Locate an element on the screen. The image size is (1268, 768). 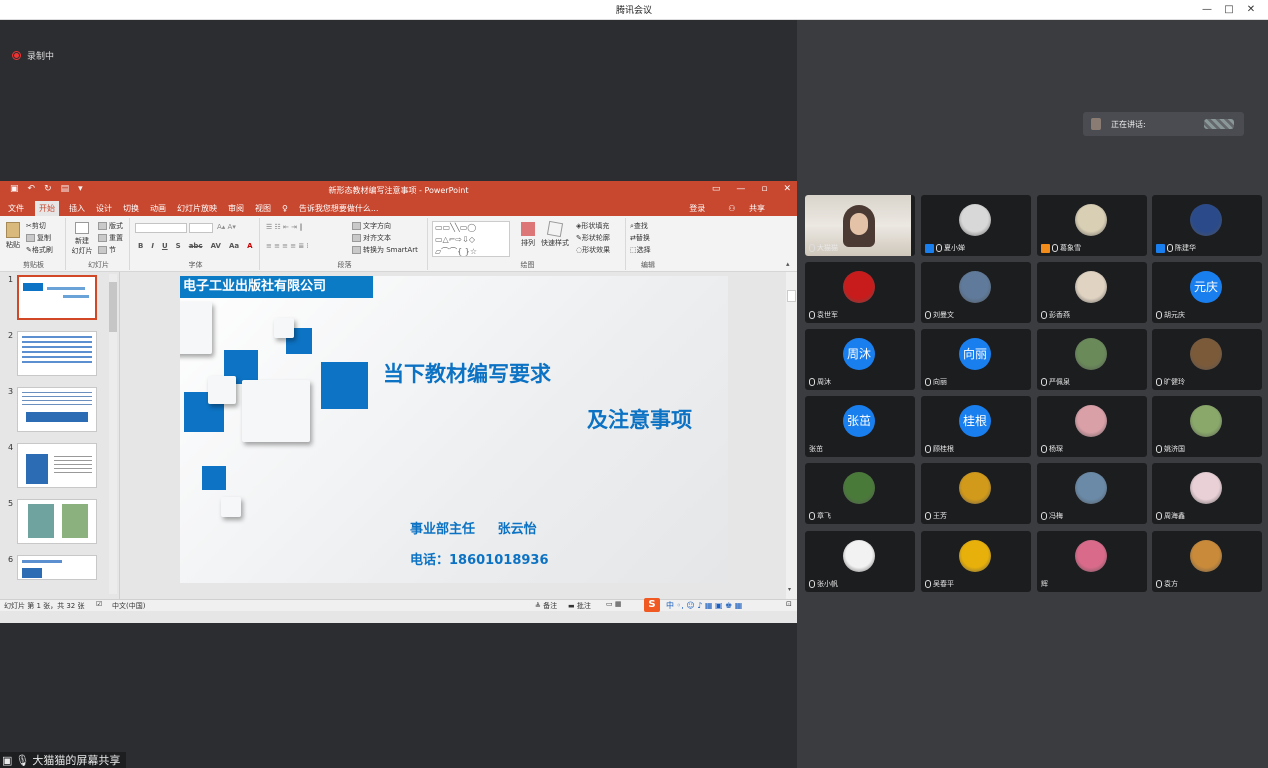
underline-button: U is located at coordinates (165, 246).